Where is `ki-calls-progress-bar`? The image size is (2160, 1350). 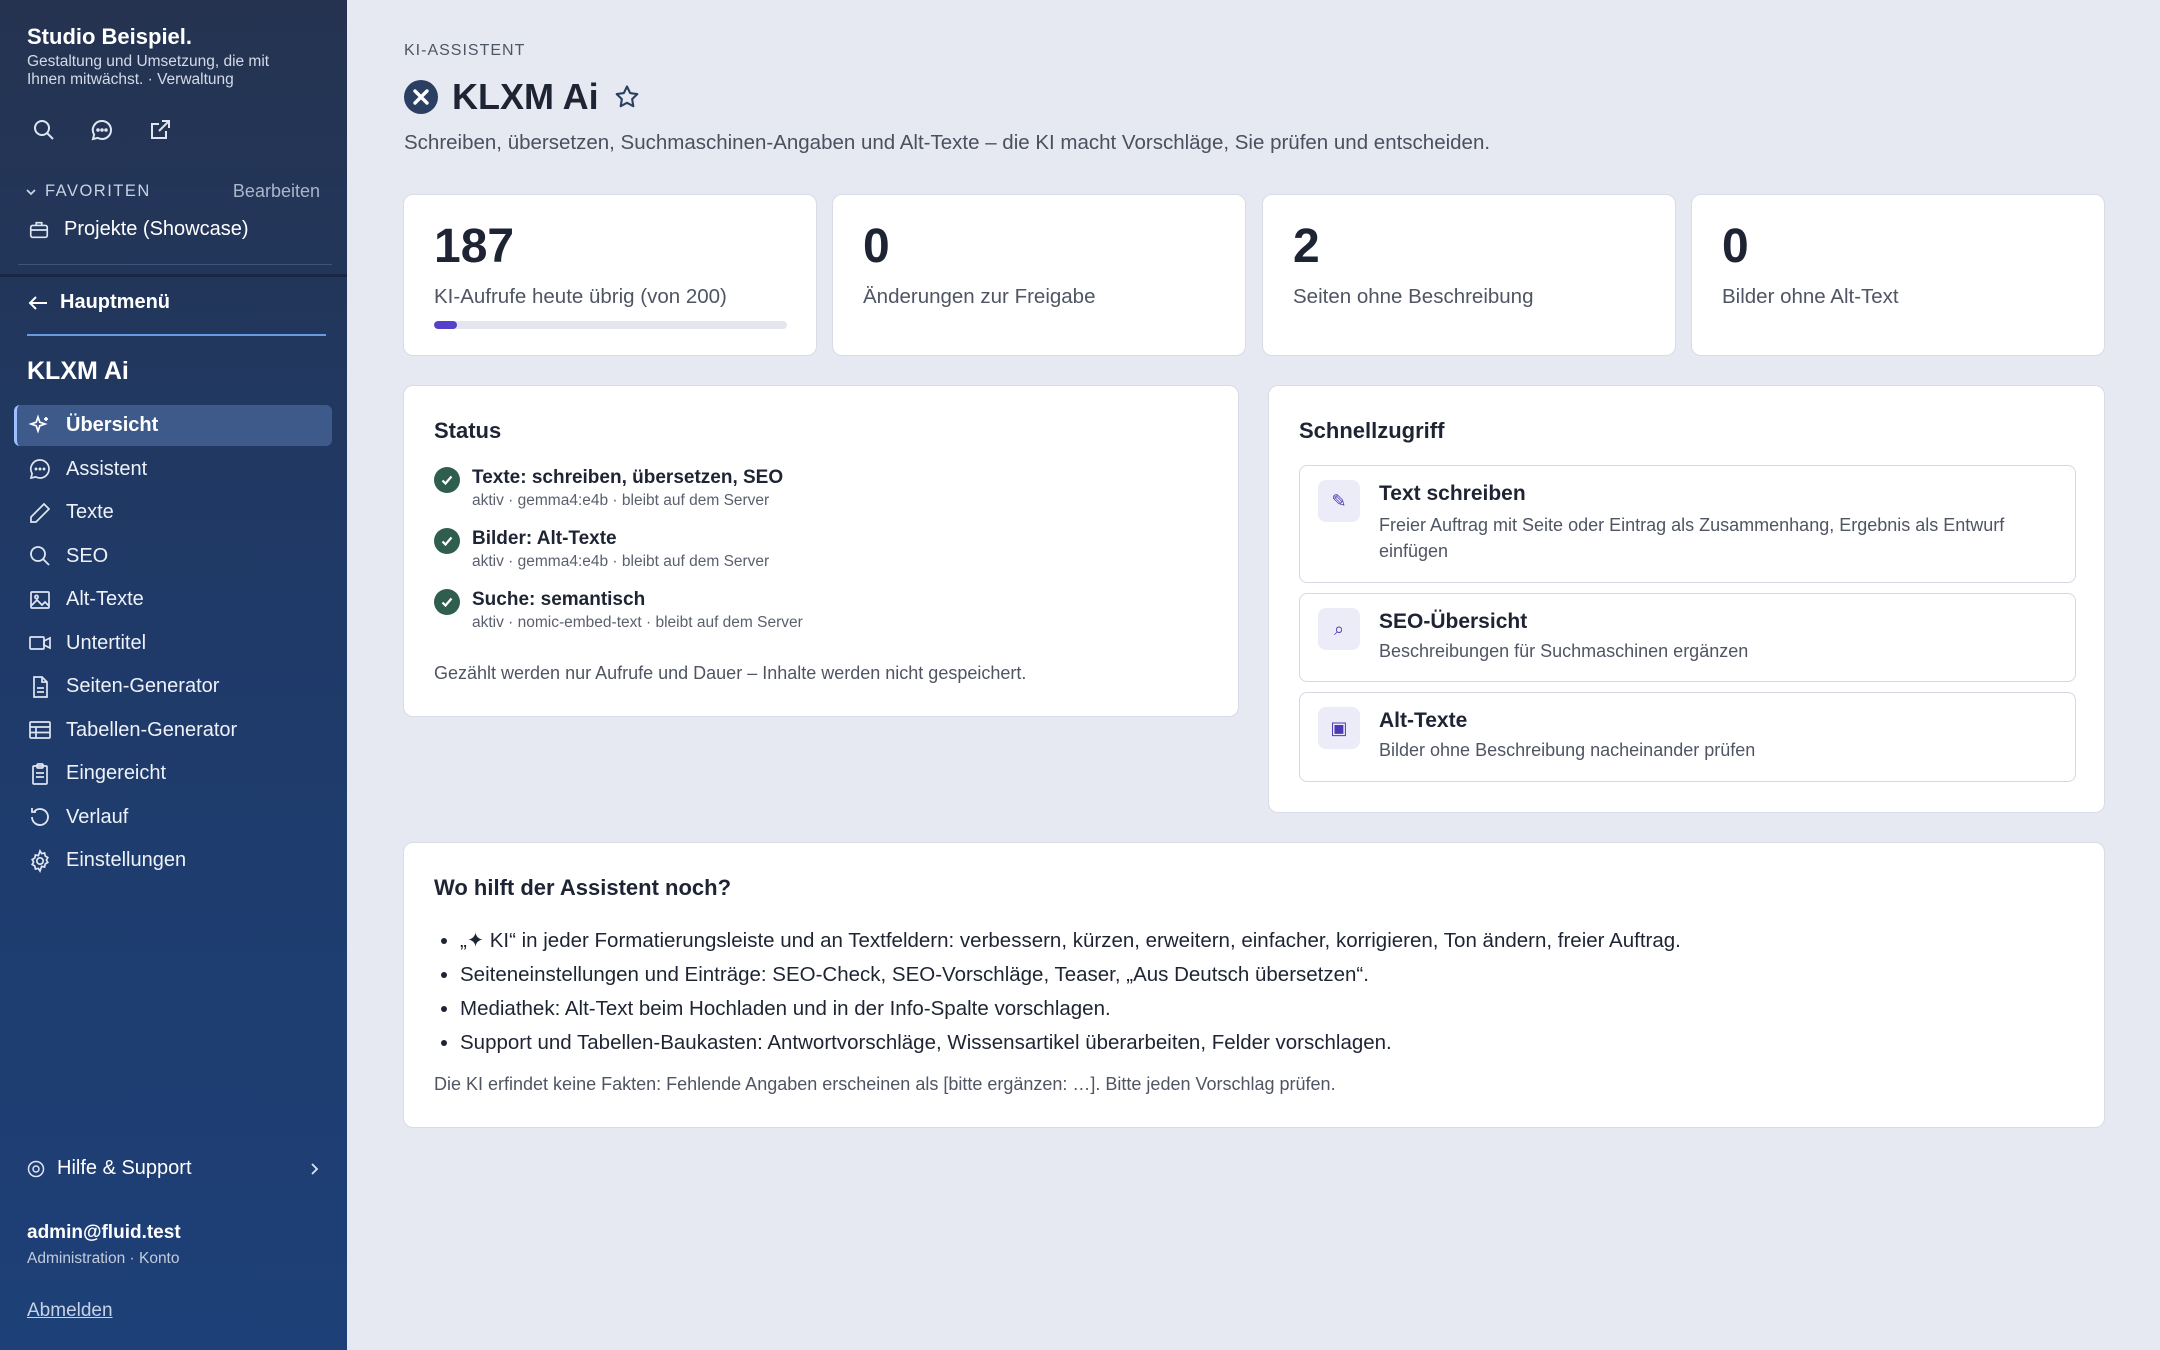 ki-calls-progress-bar is located at coordinates (610, 325).